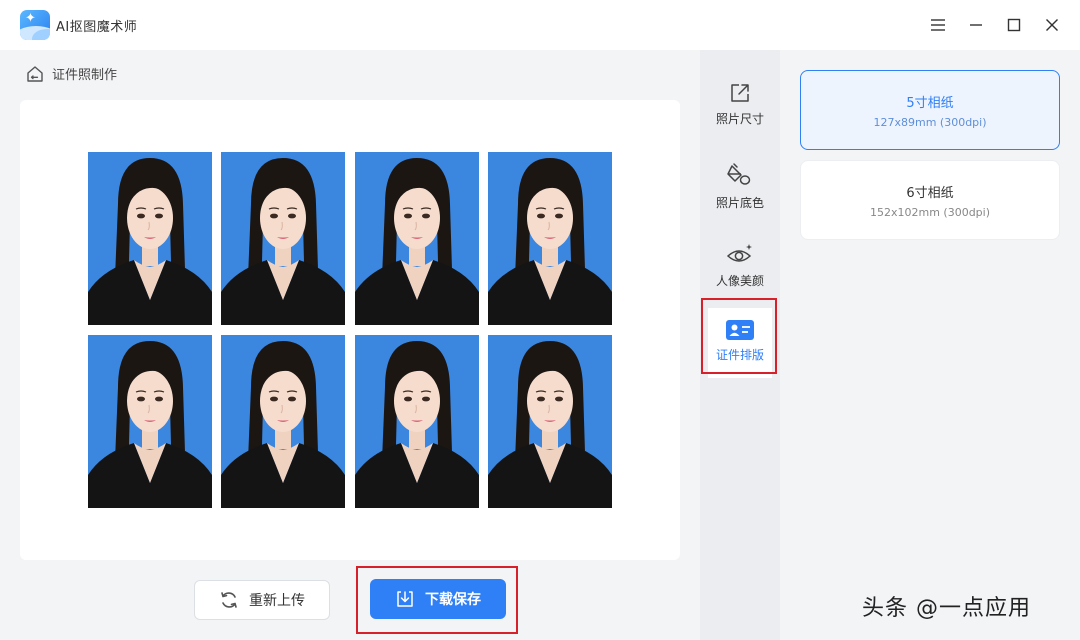 The height and width of the screenshot is (640, 1080). I want to click on maximize-icon, so click(1014, 25).